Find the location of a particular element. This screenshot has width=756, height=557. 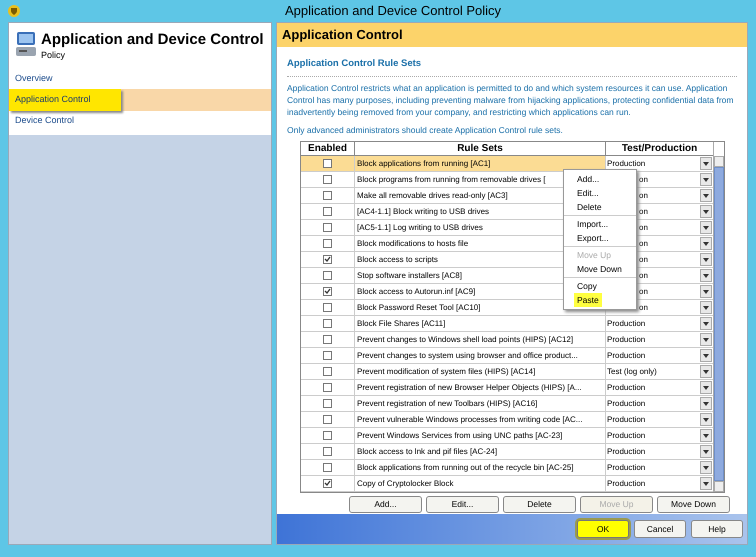

computer-icon is located at coordinates (26, 44).